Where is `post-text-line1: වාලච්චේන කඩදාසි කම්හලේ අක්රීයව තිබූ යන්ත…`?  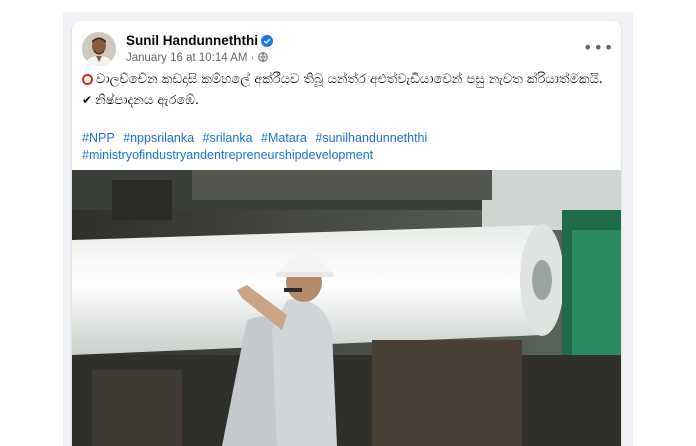
post-text-line1: වාලච්චේන කඩදාසි කම්හලේ අක්රීයව තිබූ යන්ත… is located at coordinates (344, 80).